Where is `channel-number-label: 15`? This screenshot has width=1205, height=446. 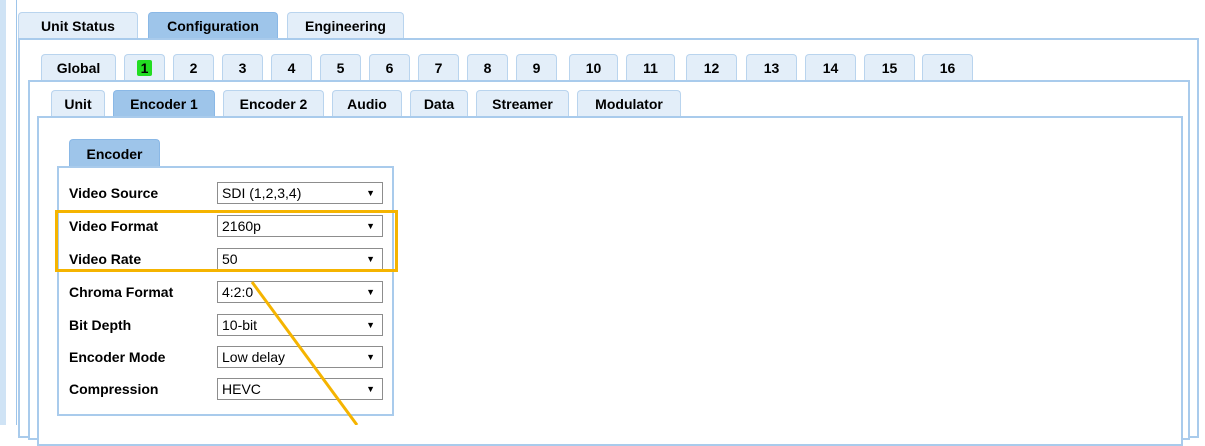
channel-number-label: 15 is located at coordinates (889, 68).